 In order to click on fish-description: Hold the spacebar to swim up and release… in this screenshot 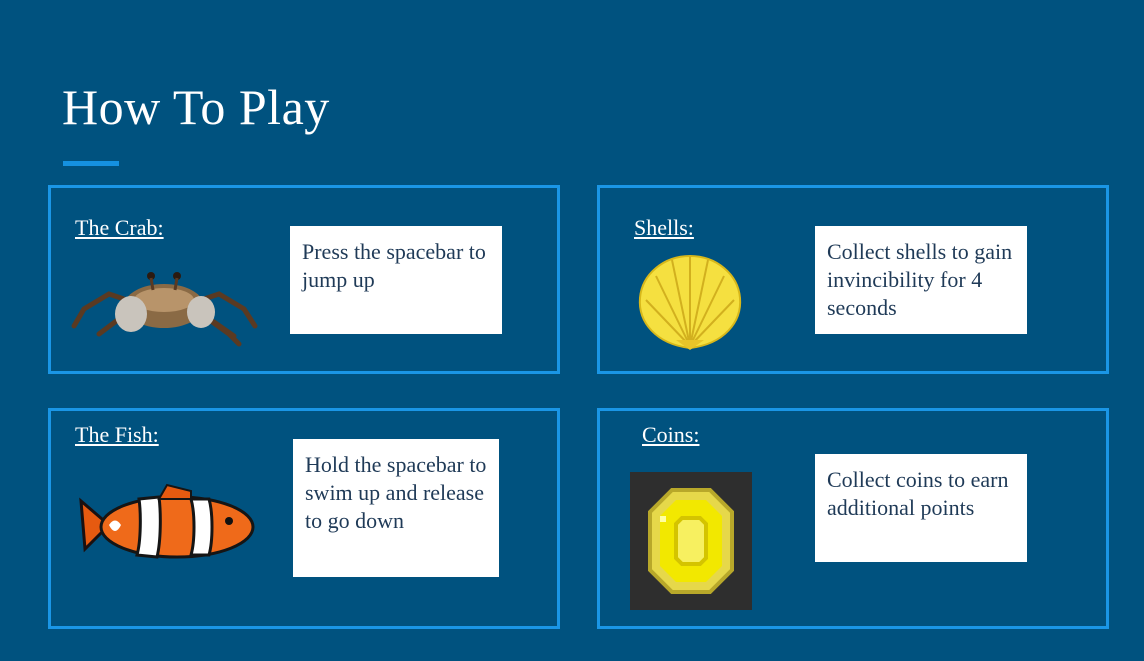, I will do `click(396, 508)`.